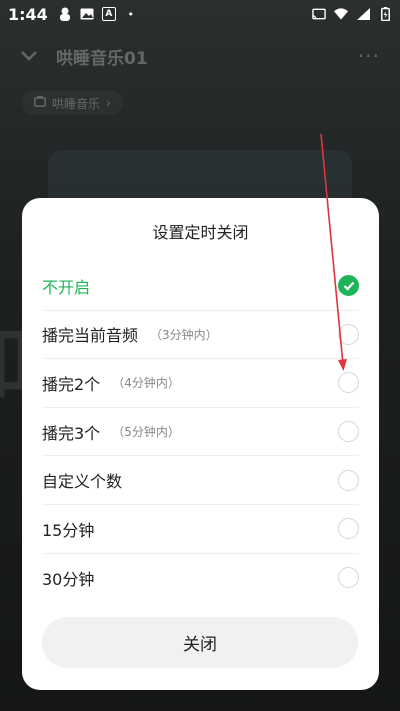 This screenshot has width=400, height=711. Describe the element at coordinates (28, 14) in the screenshot. I see `status-time: 1:44` at that location.